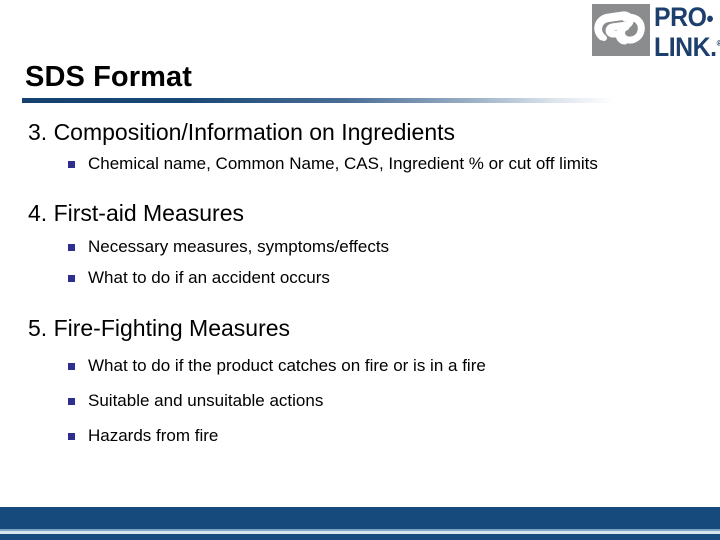  What do you see at coordinates (159, 328) in the screenshot?
I see `section-heading: 5. Fire-Fighting Measures` at bounding box center [159, 328].